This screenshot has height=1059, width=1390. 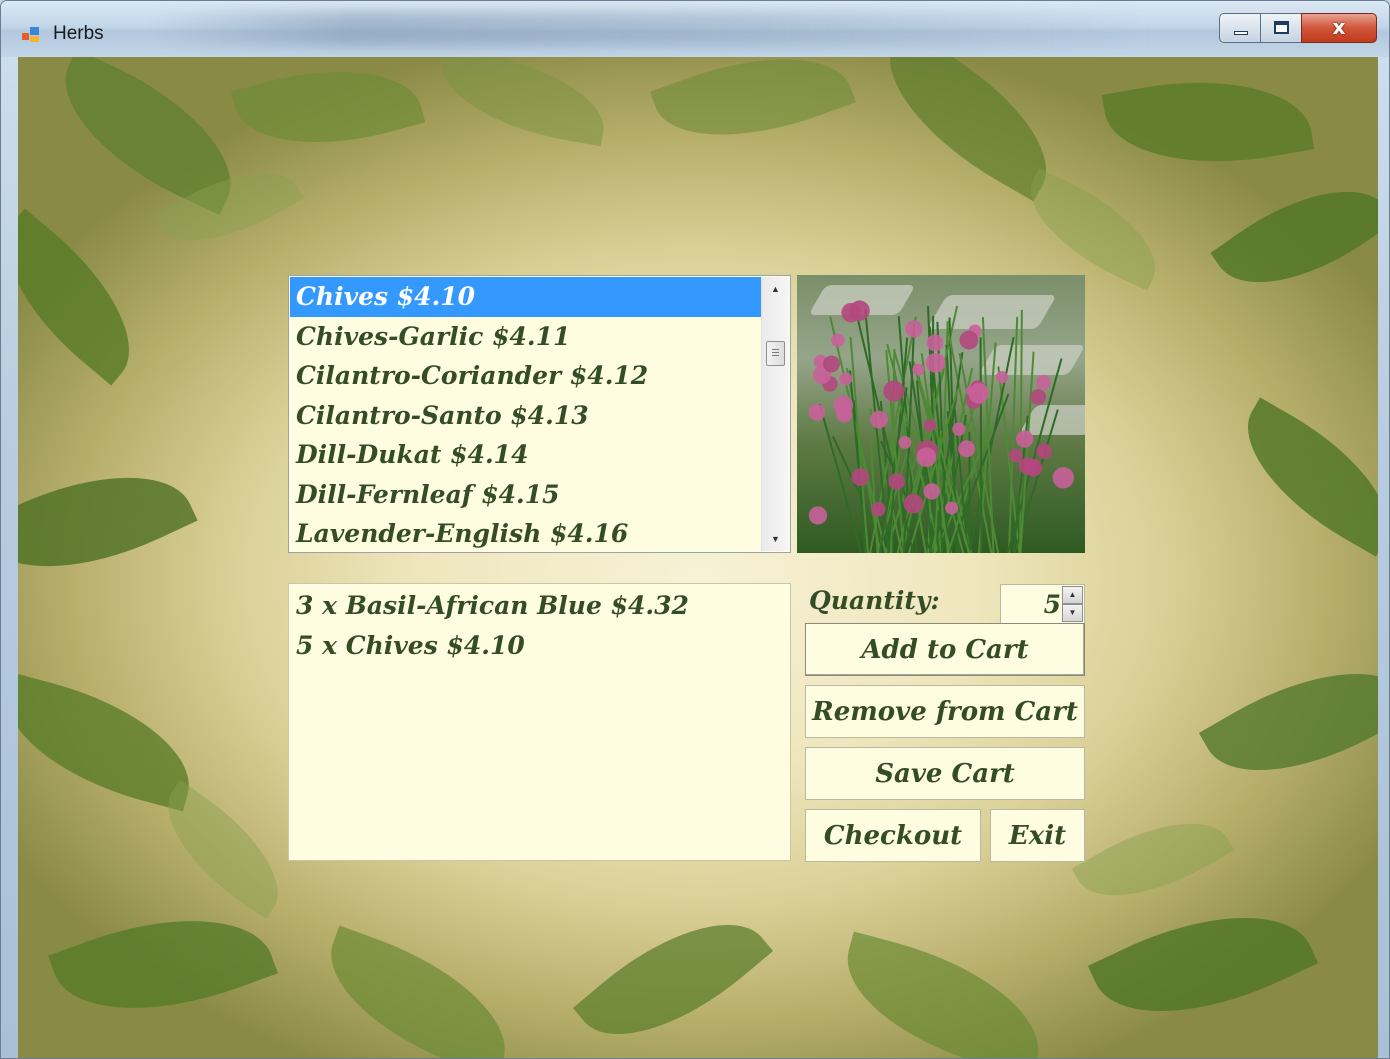 What do you see at coordinates (525, 337) in the screenshot?
I see `herb-list-item: Chives-Garlic $4.11` at bounding box center [525, 337].